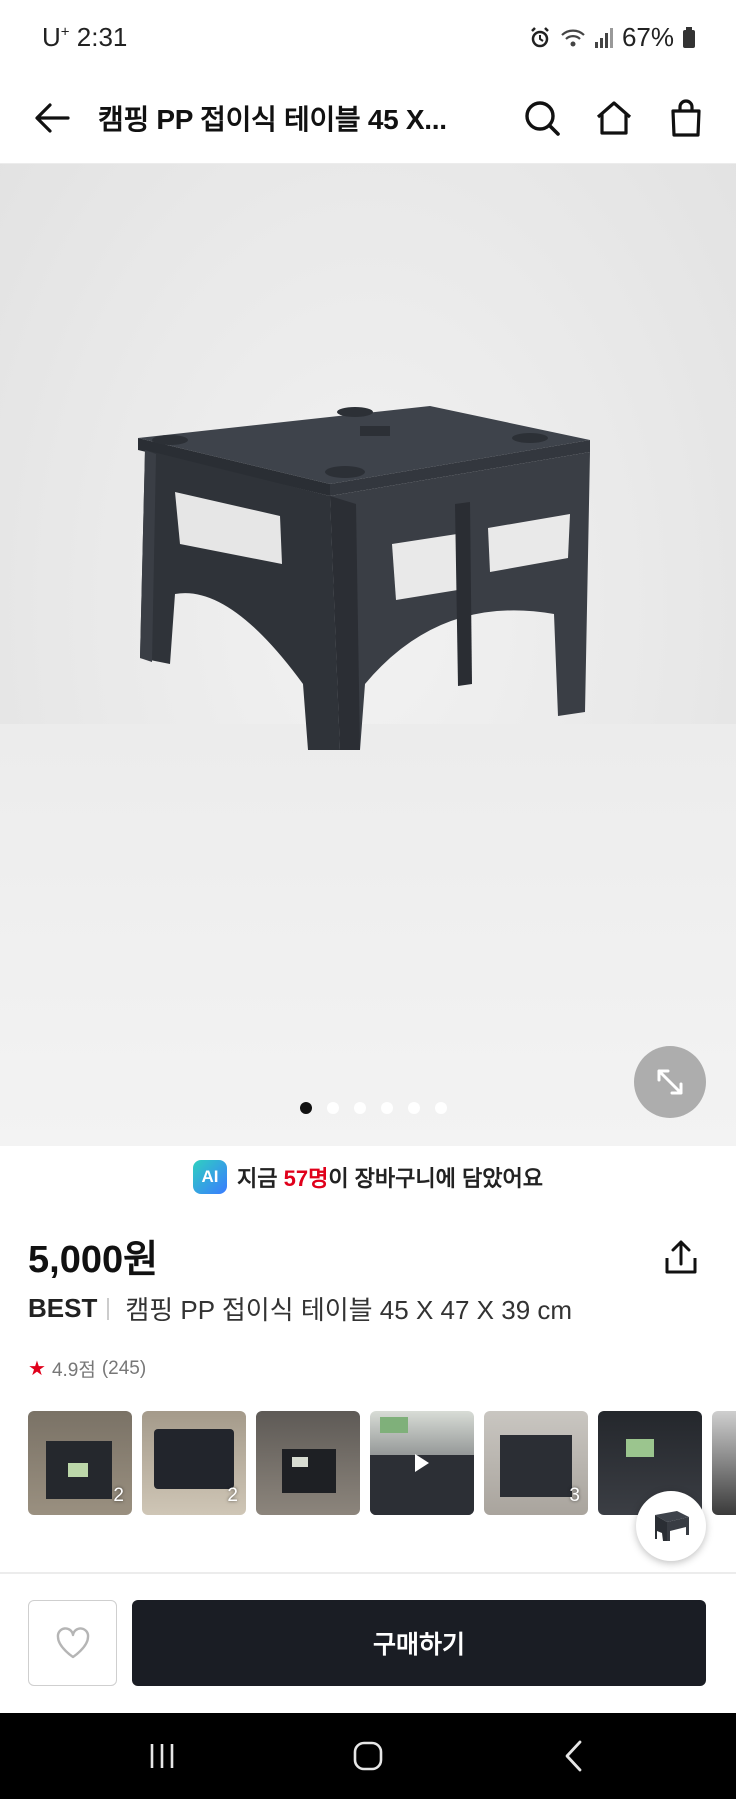  I want to click on review-count: (245), so click(124, 1368).